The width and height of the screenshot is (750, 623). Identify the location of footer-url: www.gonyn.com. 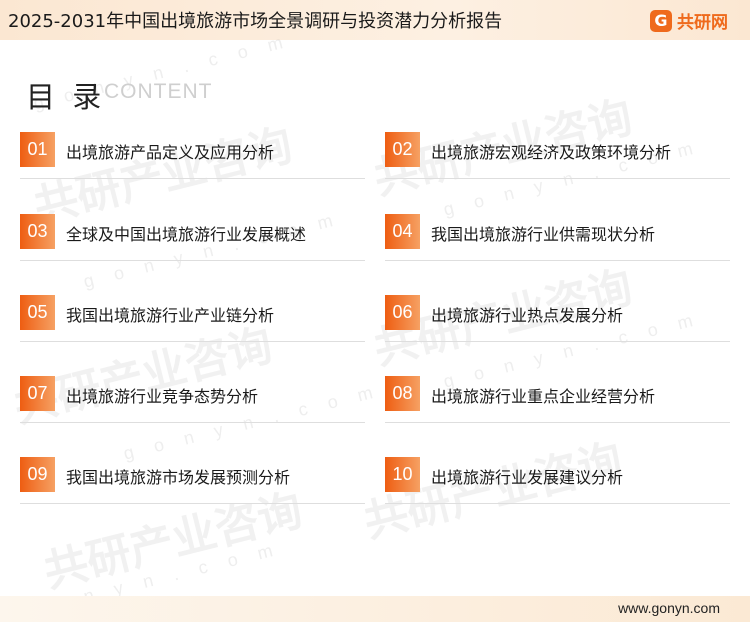
(669, 608).